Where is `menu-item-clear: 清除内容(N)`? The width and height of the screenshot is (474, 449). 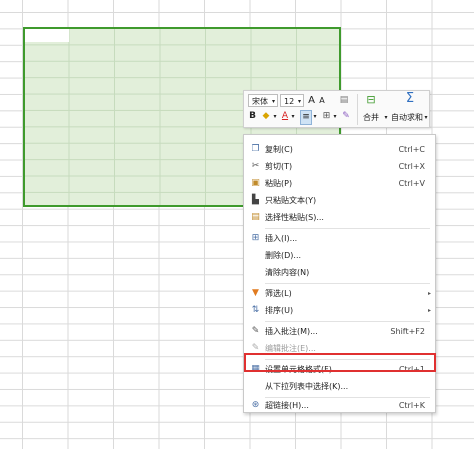 menu-item-clear: 清除内容(N) is located at coordinates (339, 272).